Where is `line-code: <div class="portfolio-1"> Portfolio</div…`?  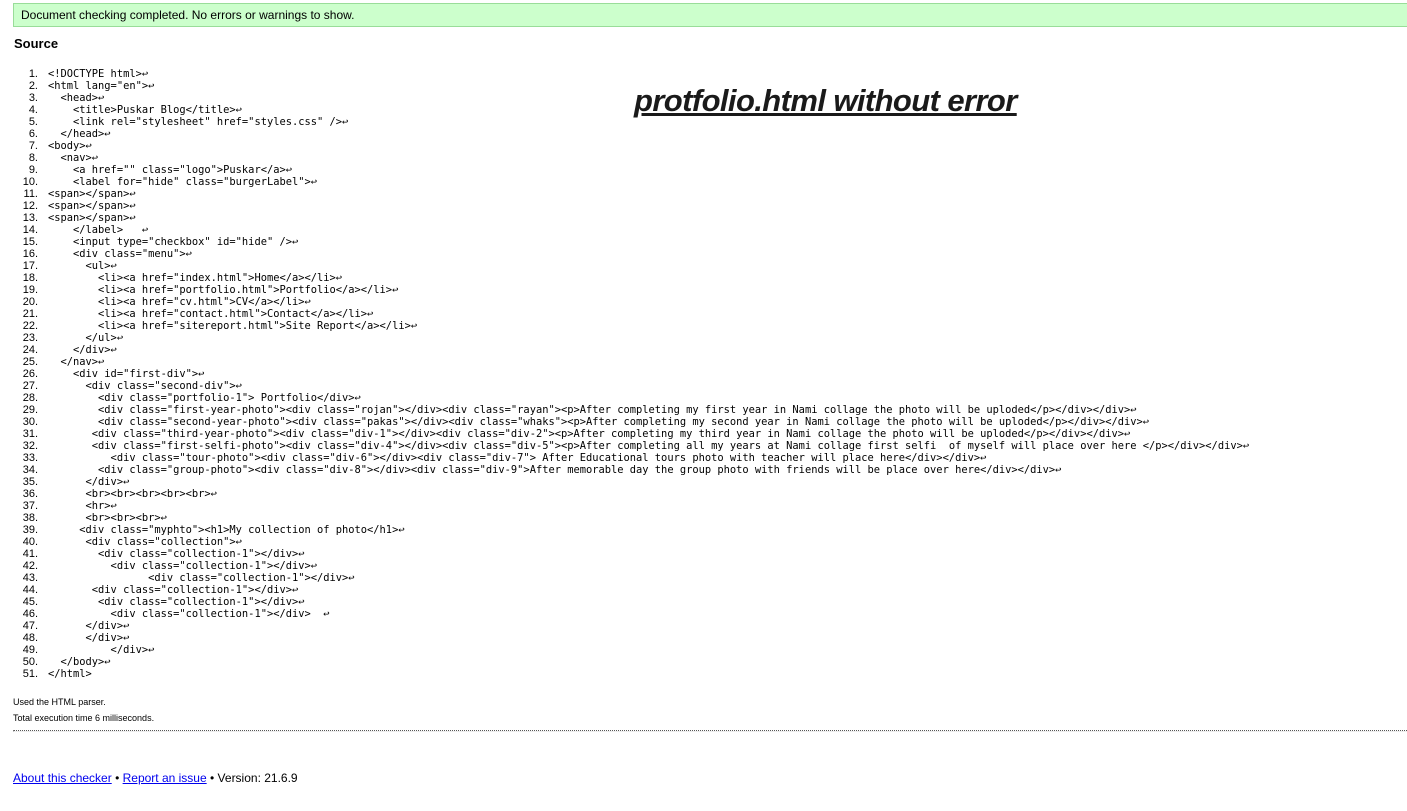 line-code: <div class="portfolio-1"> Portfolio</div… is located at coordinates (204, 398).